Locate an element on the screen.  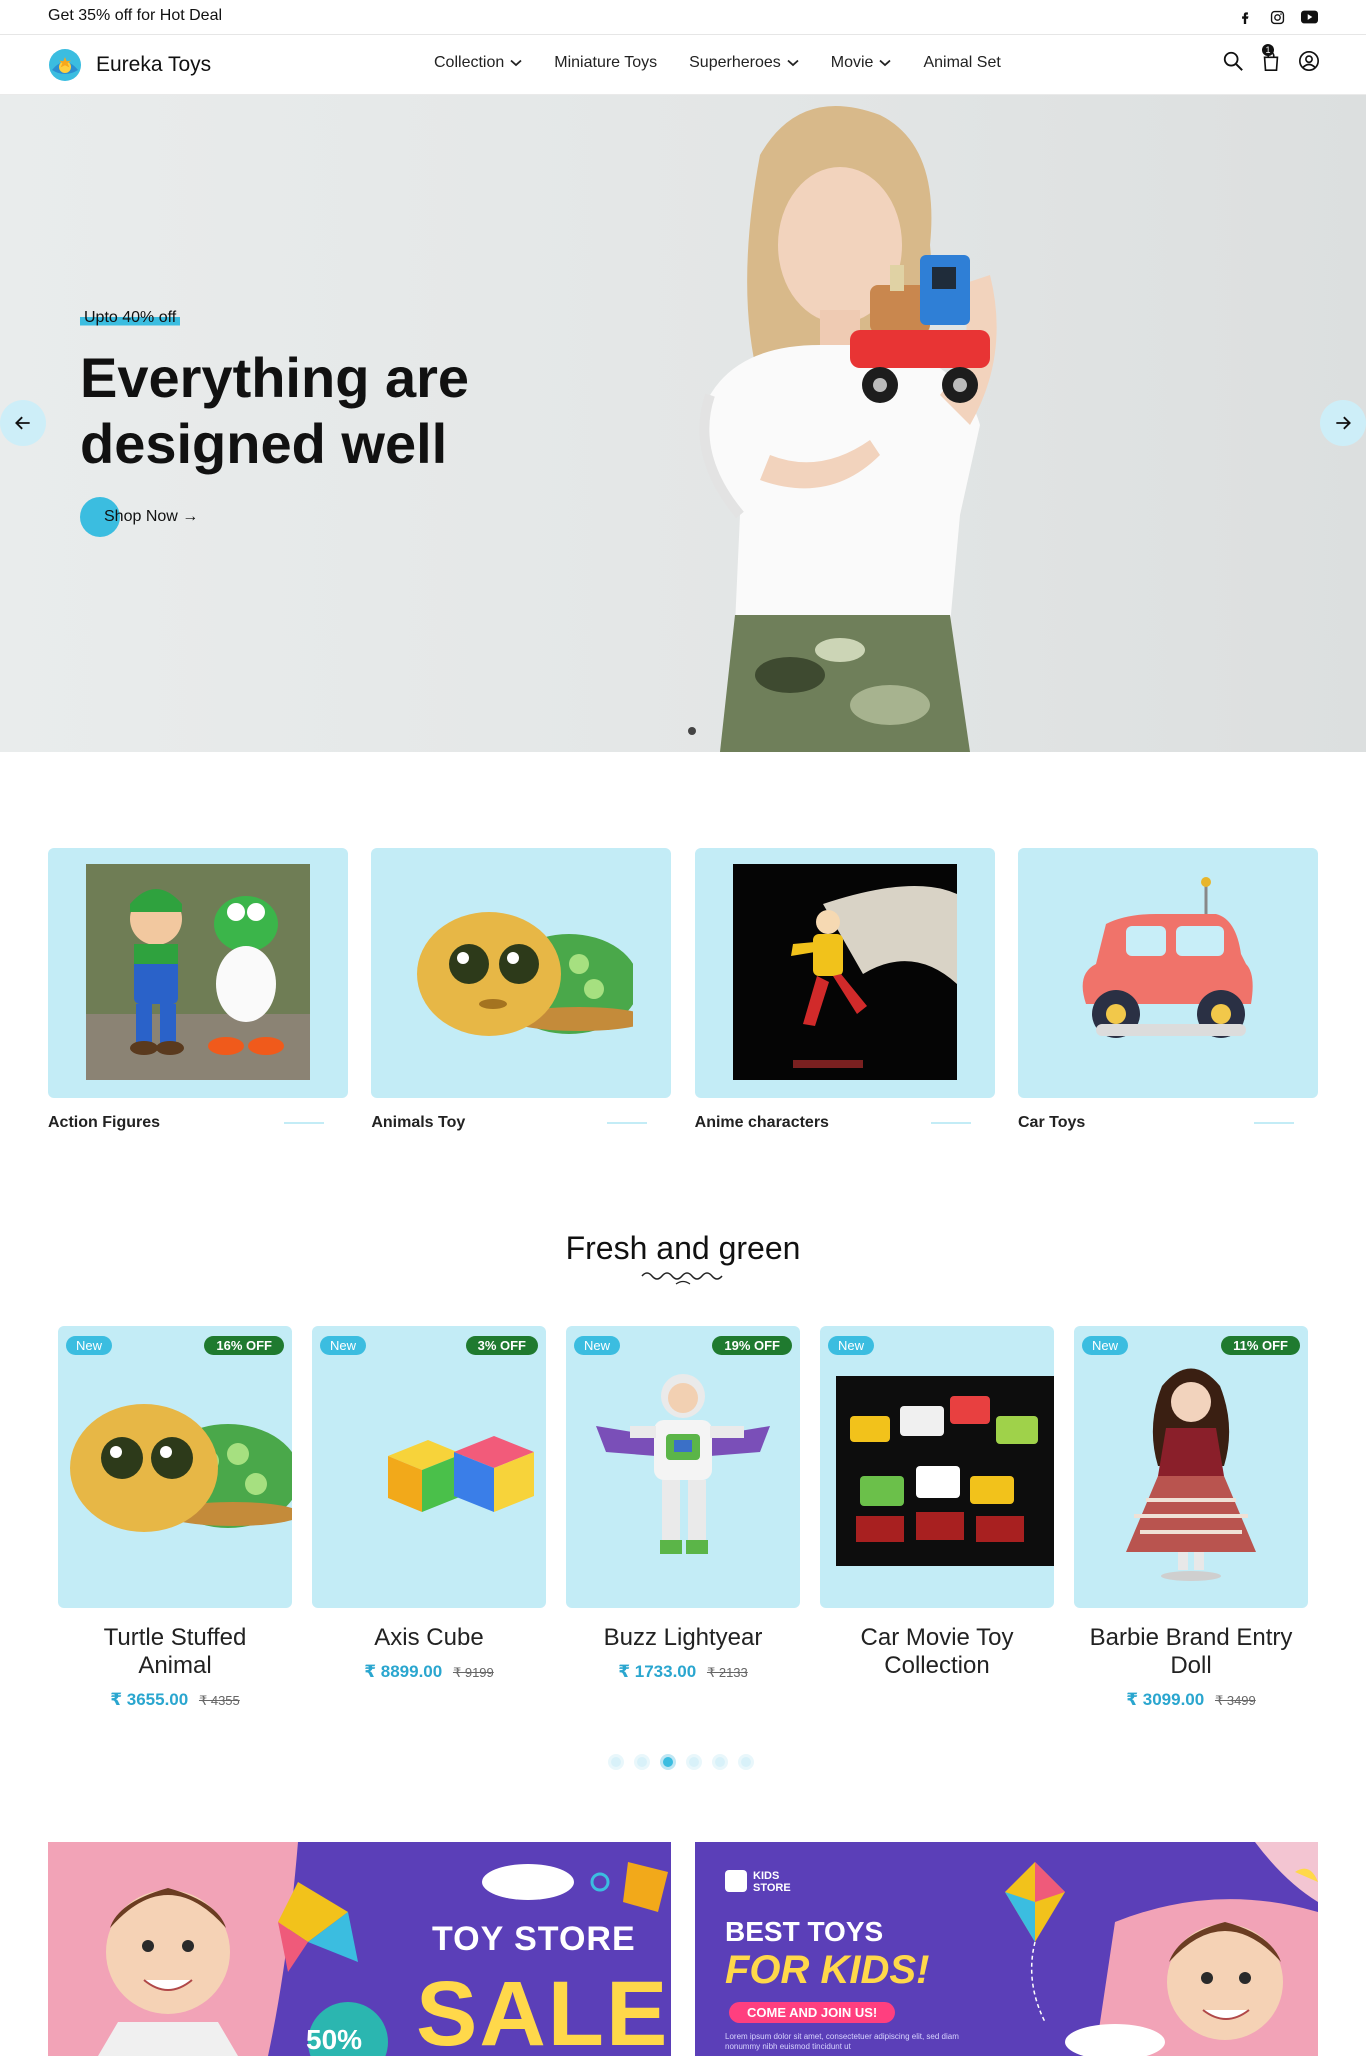
social-links is located at coordinates (1277, 17).